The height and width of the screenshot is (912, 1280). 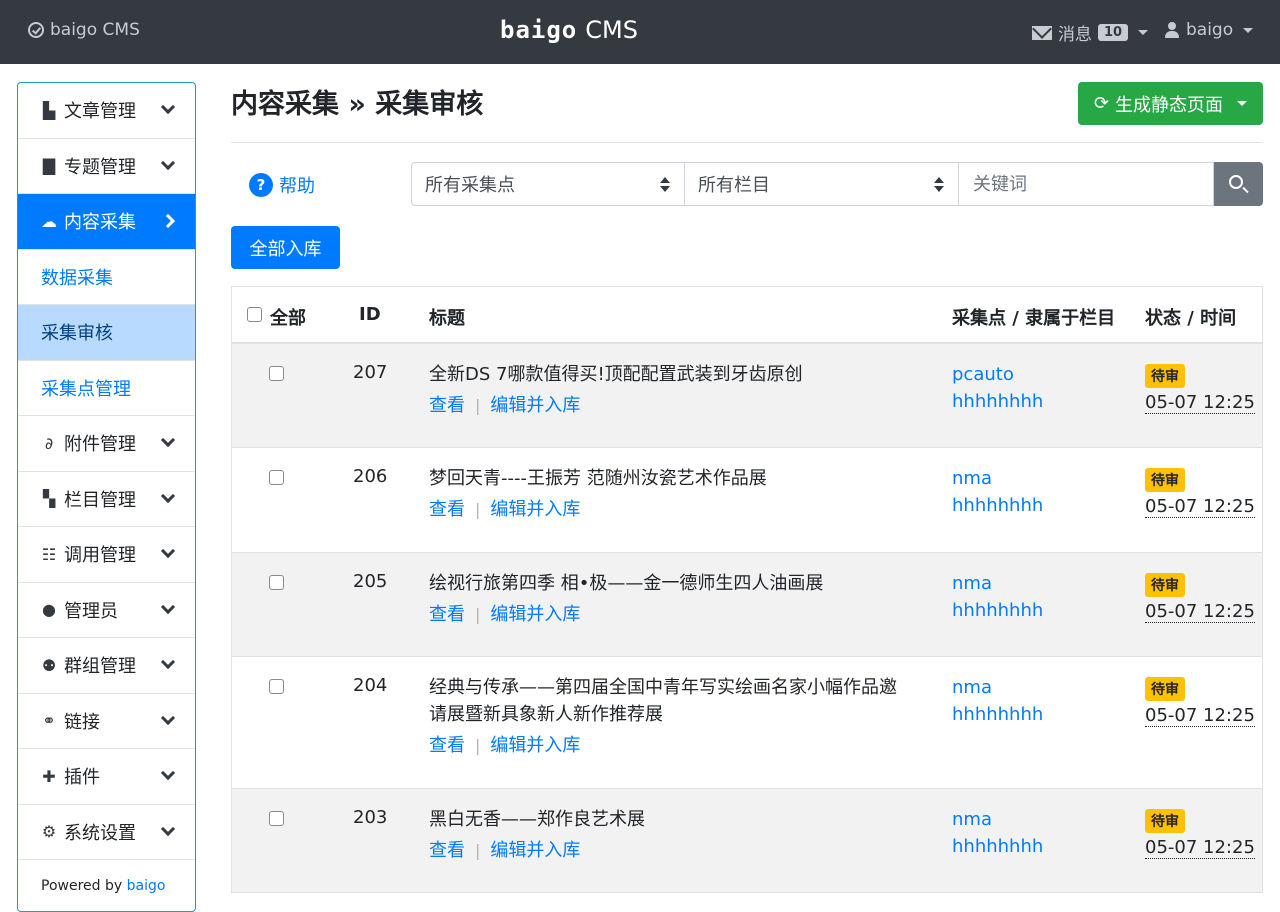 What do you see at coordinates (1042, 32) in the screenshot?
I see `envelope-icon` at bounding box center [1042, 32].